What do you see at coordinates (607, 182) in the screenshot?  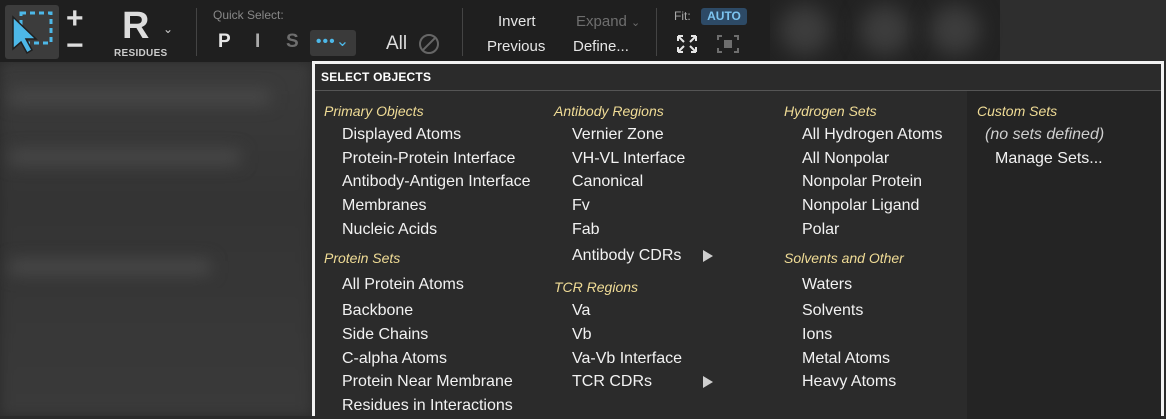 I see `menu-item-canonical: Canonical` at bounding box center [607, 182].